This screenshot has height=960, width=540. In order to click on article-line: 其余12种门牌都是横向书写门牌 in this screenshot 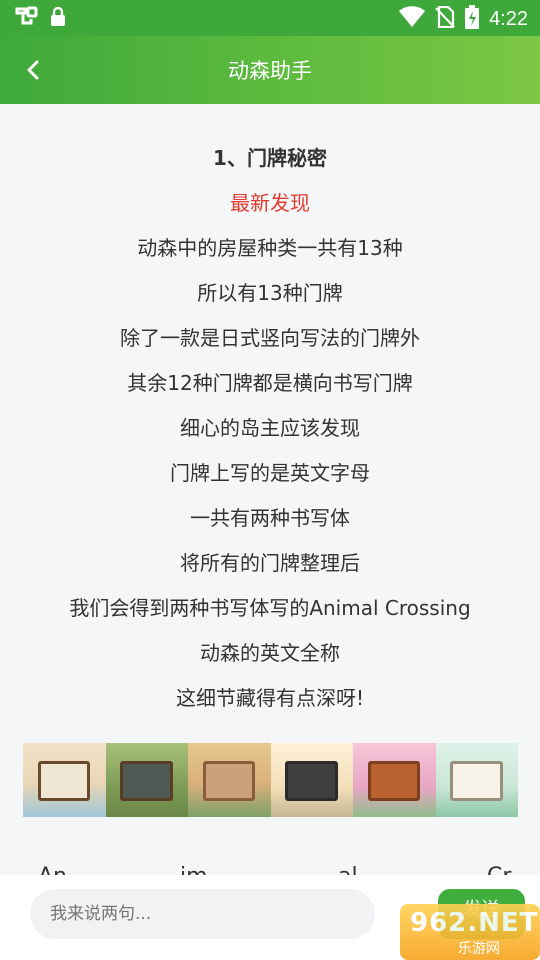, I will do `click(270, 383)`.